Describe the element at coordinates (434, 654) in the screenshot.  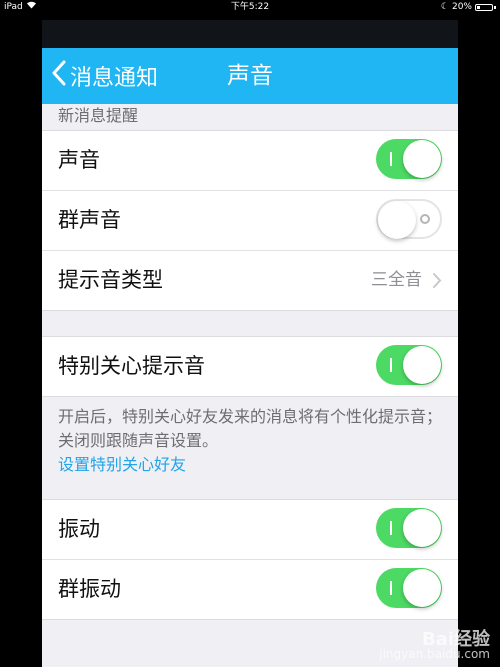
I see `watermark-url: jingyan.baidu.com` at that location.